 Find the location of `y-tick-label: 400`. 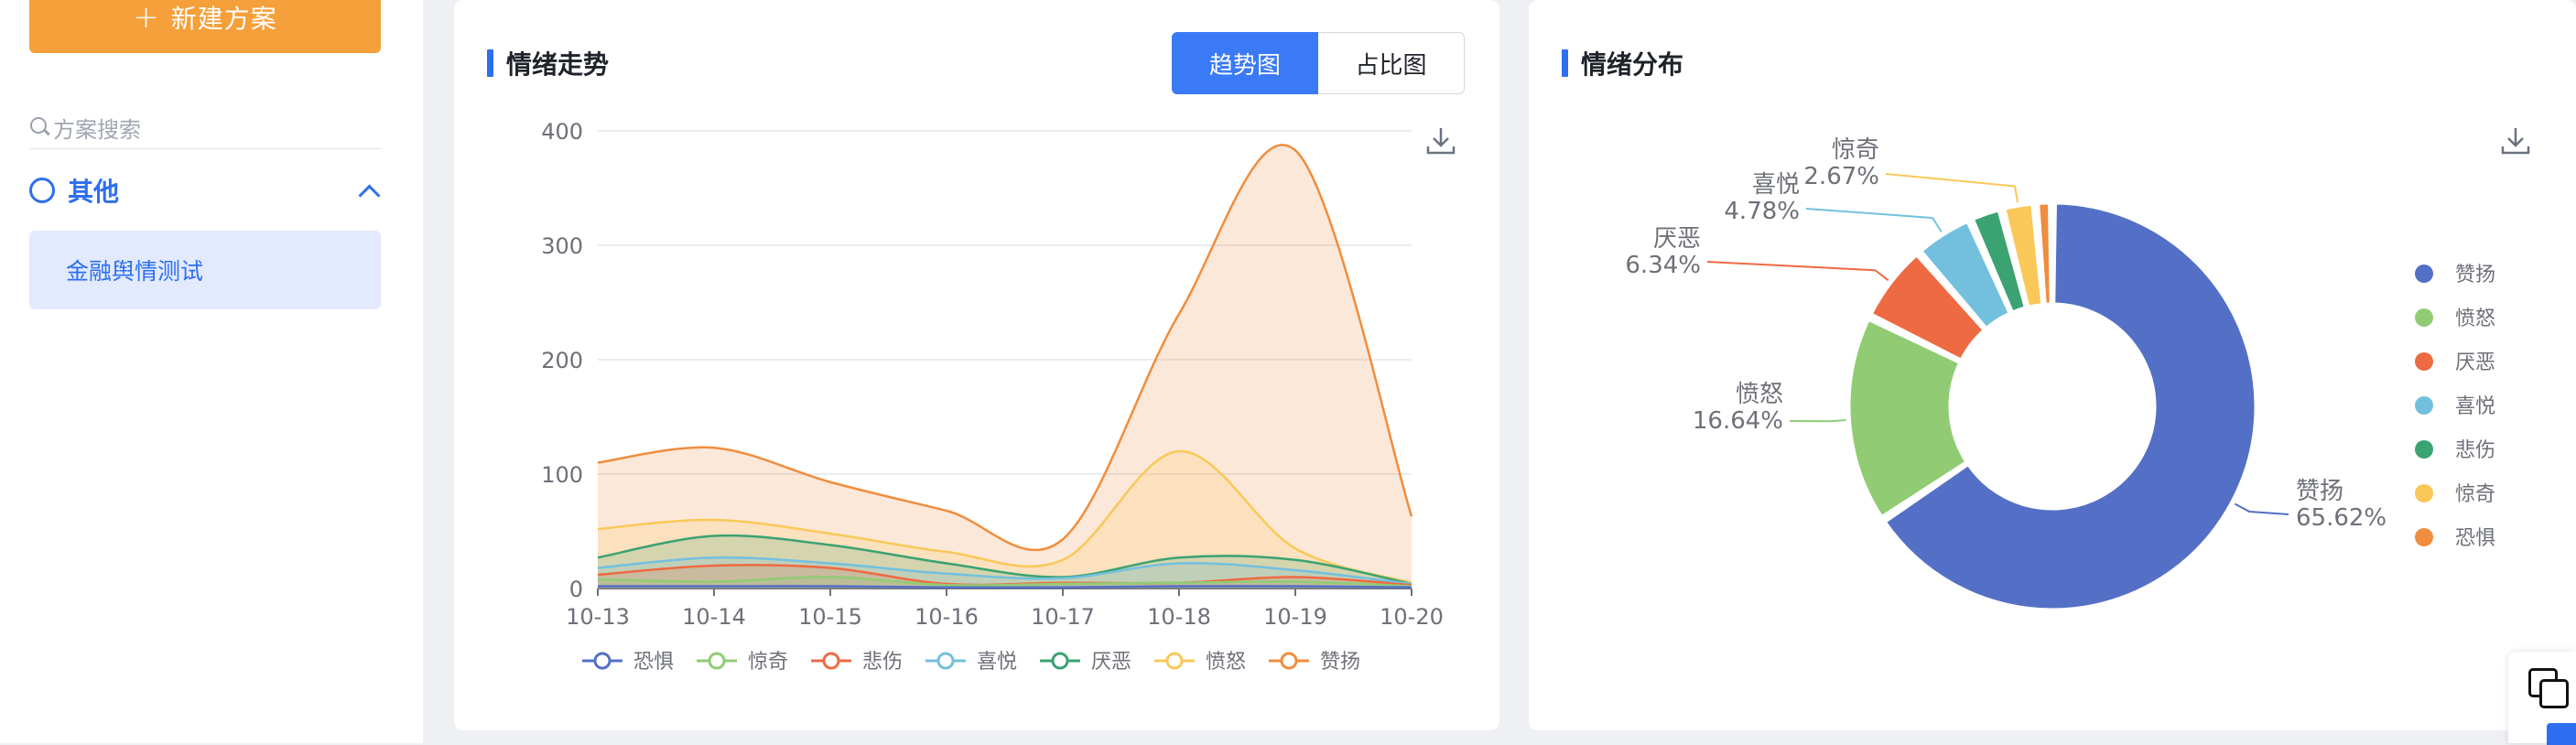

y-tick-label: 400 is located at coordinates (562, 132).